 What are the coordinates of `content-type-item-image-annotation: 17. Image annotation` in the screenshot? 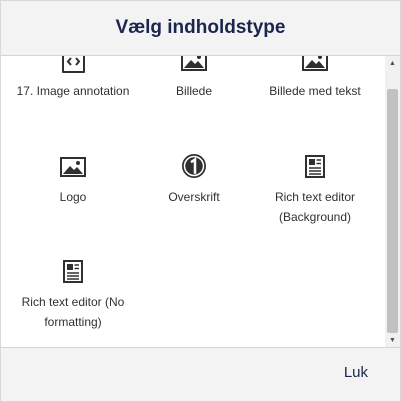 It's located at (73, 78).